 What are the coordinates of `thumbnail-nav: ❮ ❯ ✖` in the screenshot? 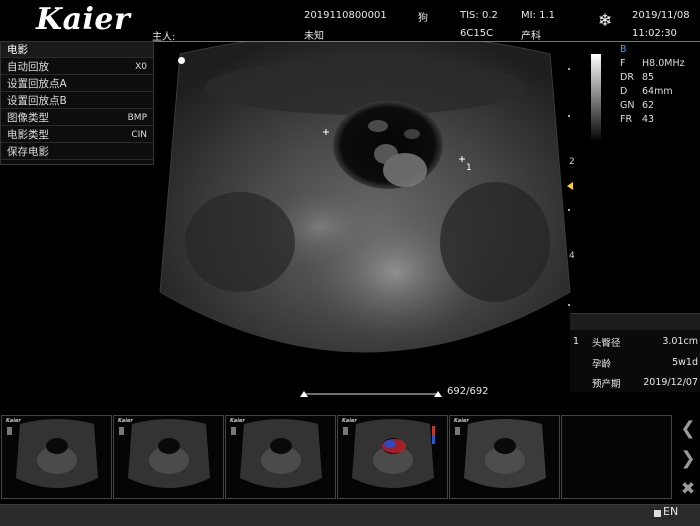 It's located at (688, 461).